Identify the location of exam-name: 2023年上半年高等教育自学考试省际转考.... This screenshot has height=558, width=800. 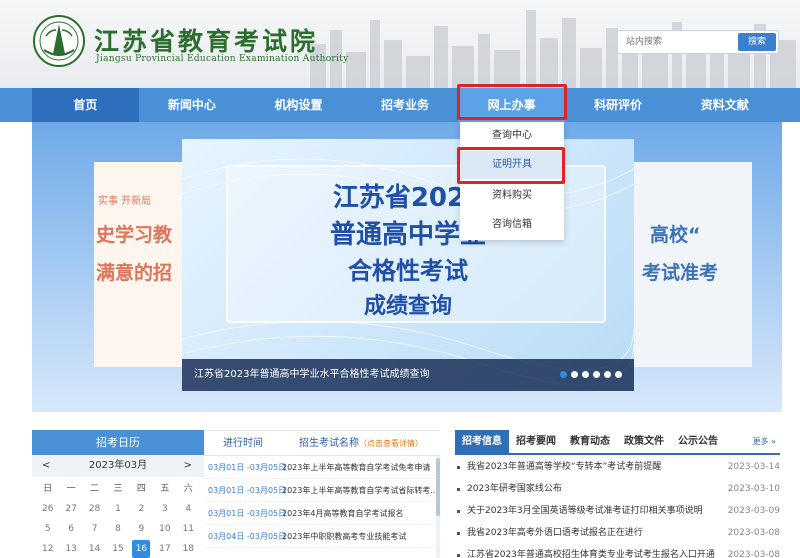
(361, 490).